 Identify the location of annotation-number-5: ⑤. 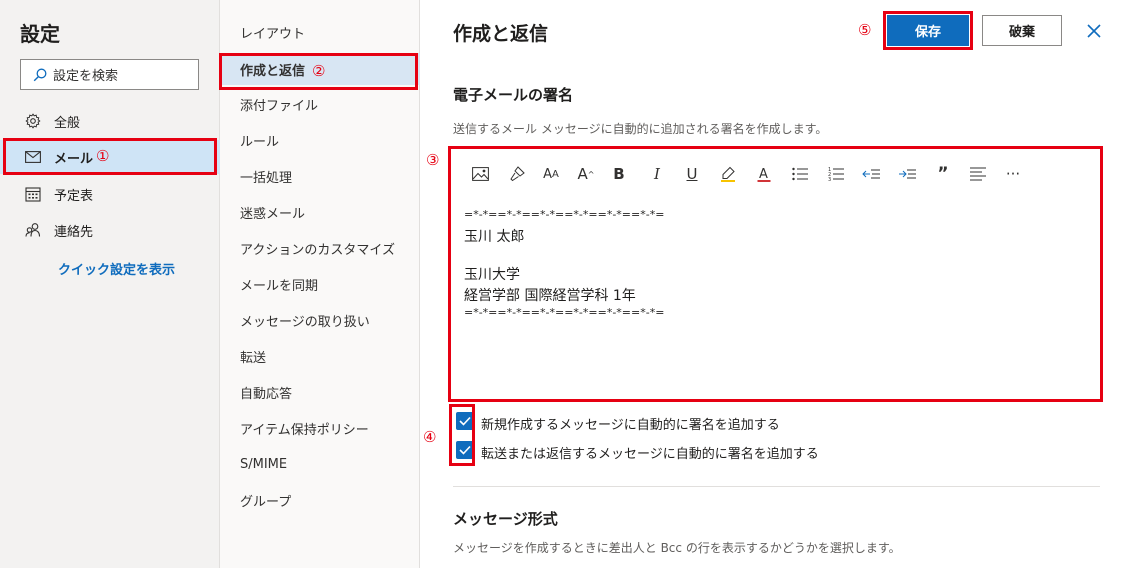
(865, 30).